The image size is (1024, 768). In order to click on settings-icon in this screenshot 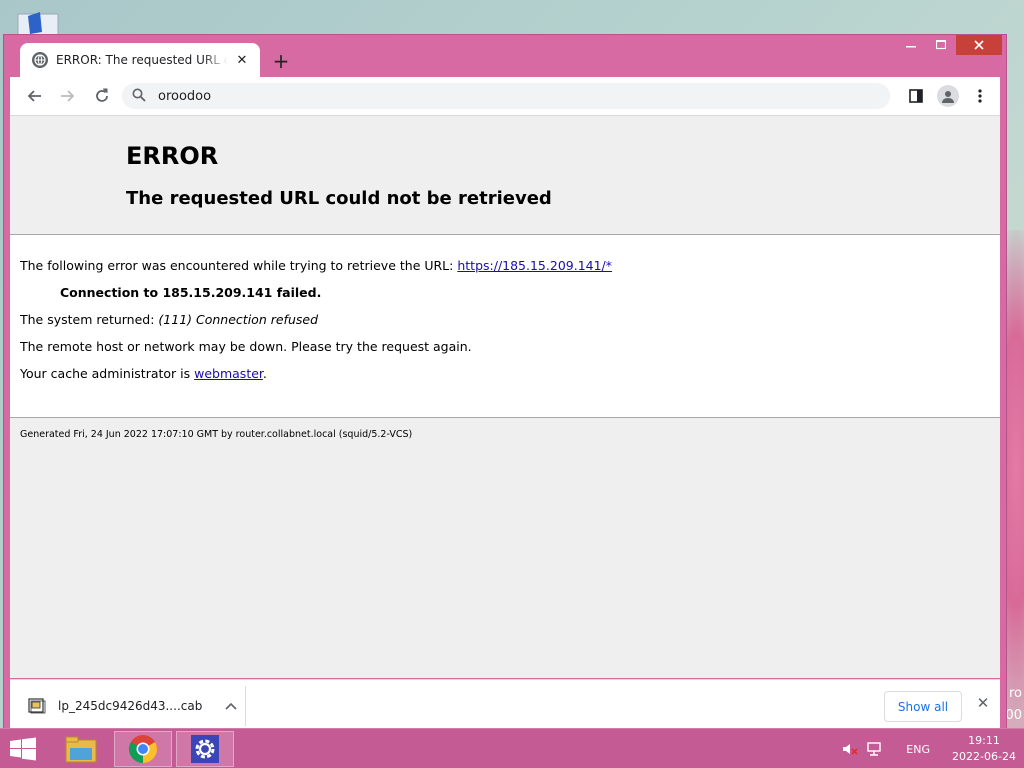, I will do `click(205, 749)`.